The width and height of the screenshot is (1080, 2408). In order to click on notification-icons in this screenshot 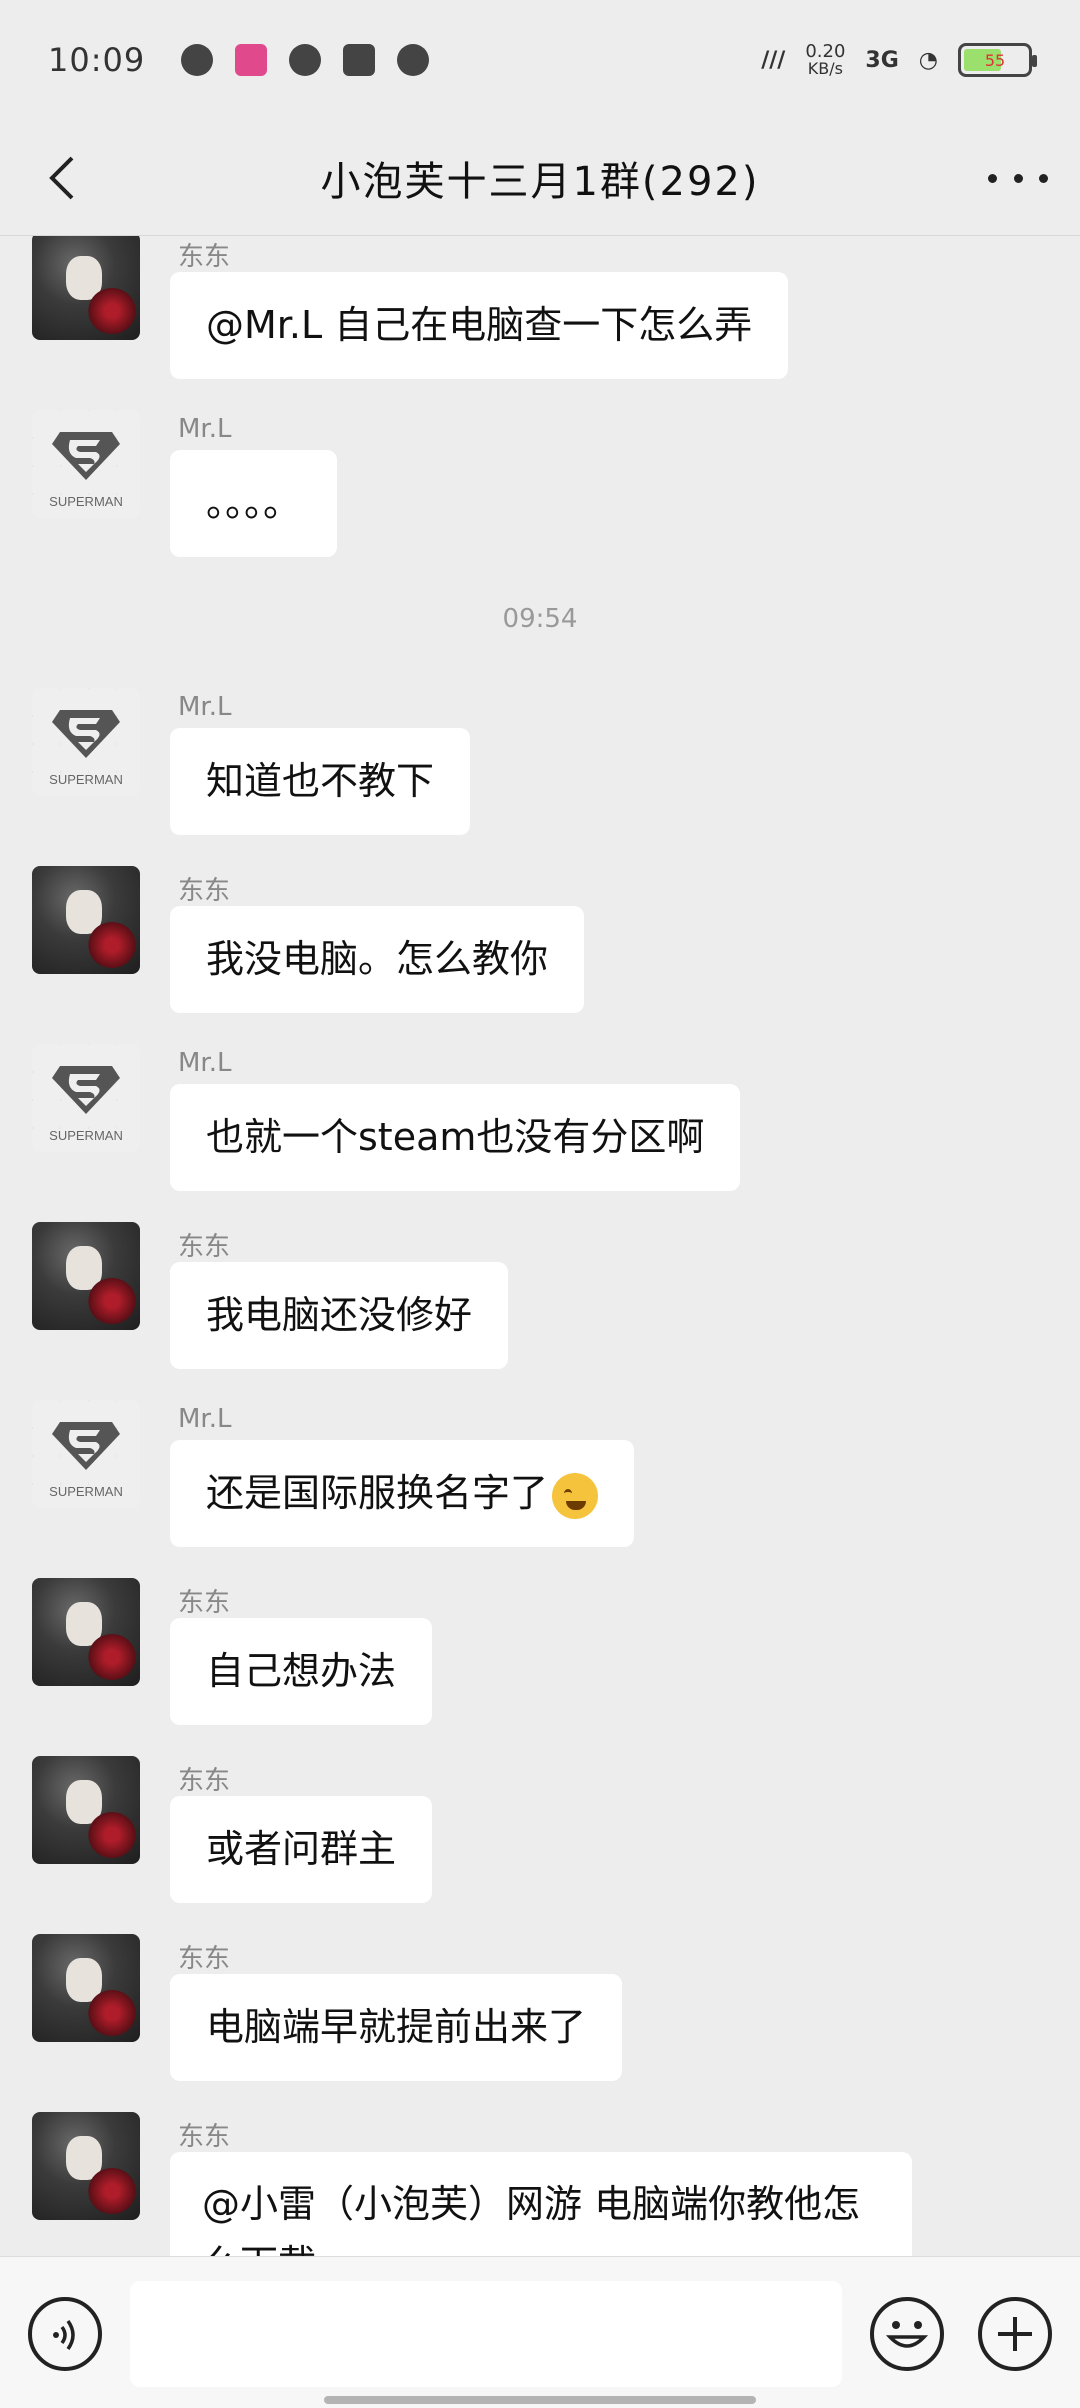, I will do `click(305, 60)`.